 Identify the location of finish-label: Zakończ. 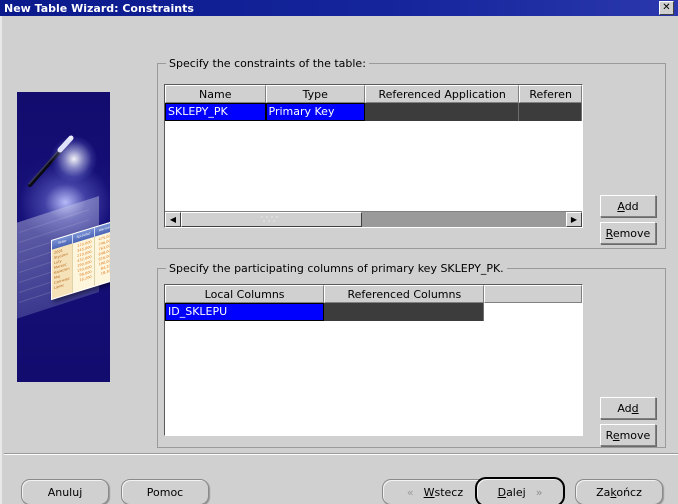
(619, 492).